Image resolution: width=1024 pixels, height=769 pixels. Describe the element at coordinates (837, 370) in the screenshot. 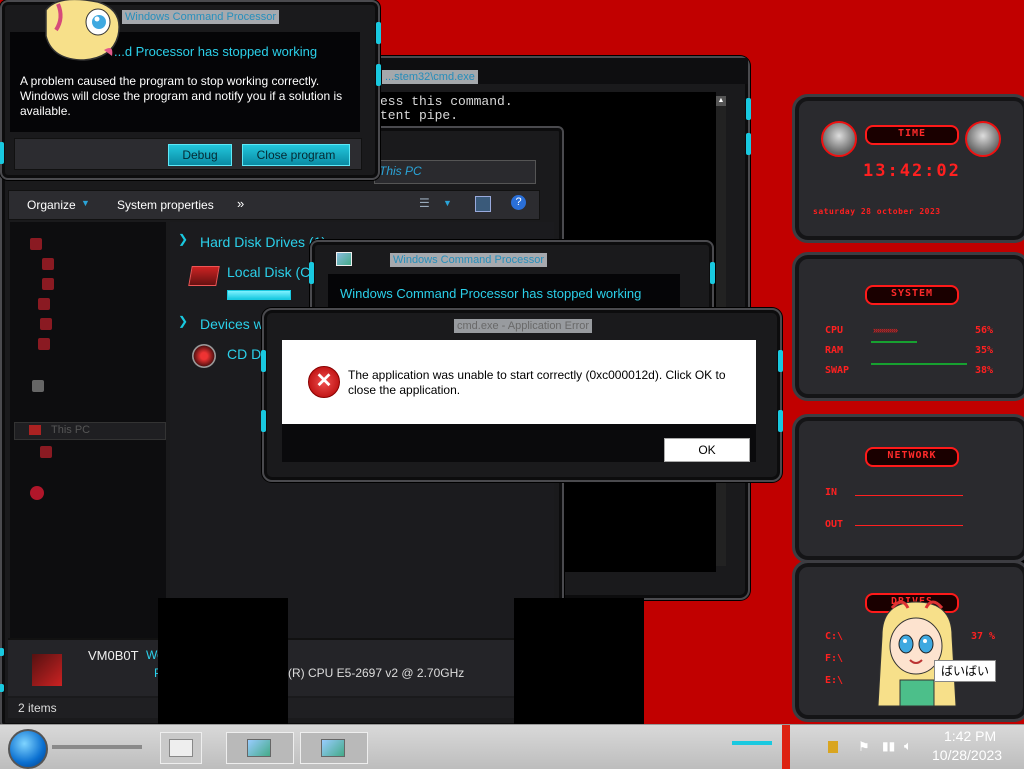

I see `swap-label: SWAP` at that location.